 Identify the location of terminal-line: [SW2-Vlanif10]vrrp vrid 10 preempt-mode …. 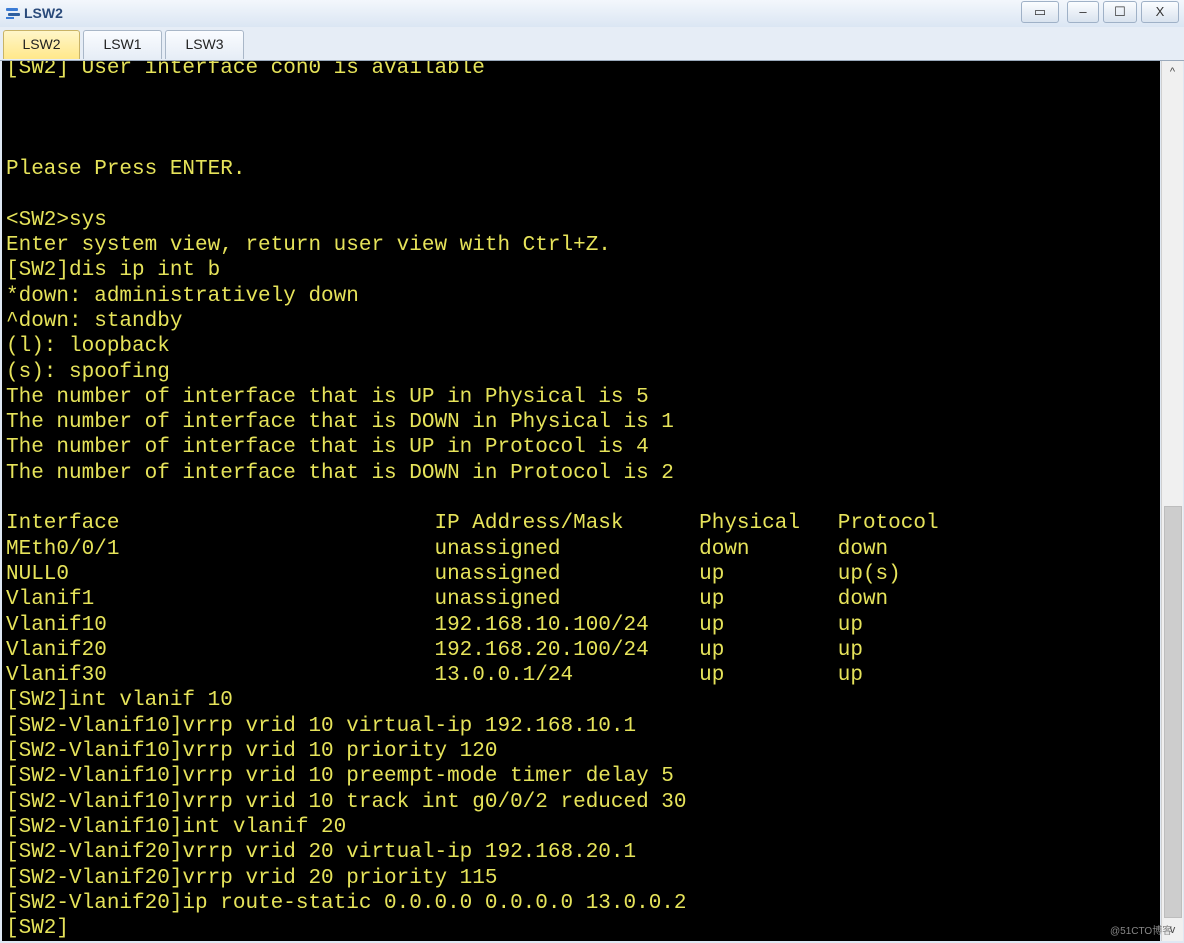
(340, 777).